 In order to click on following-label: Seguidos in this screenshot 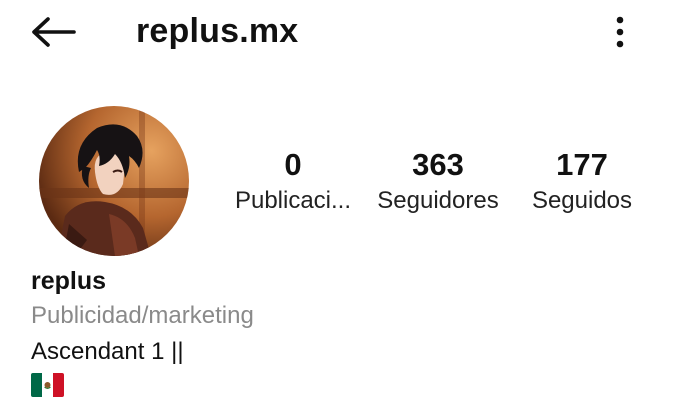, I will do `click(582, 200)`.